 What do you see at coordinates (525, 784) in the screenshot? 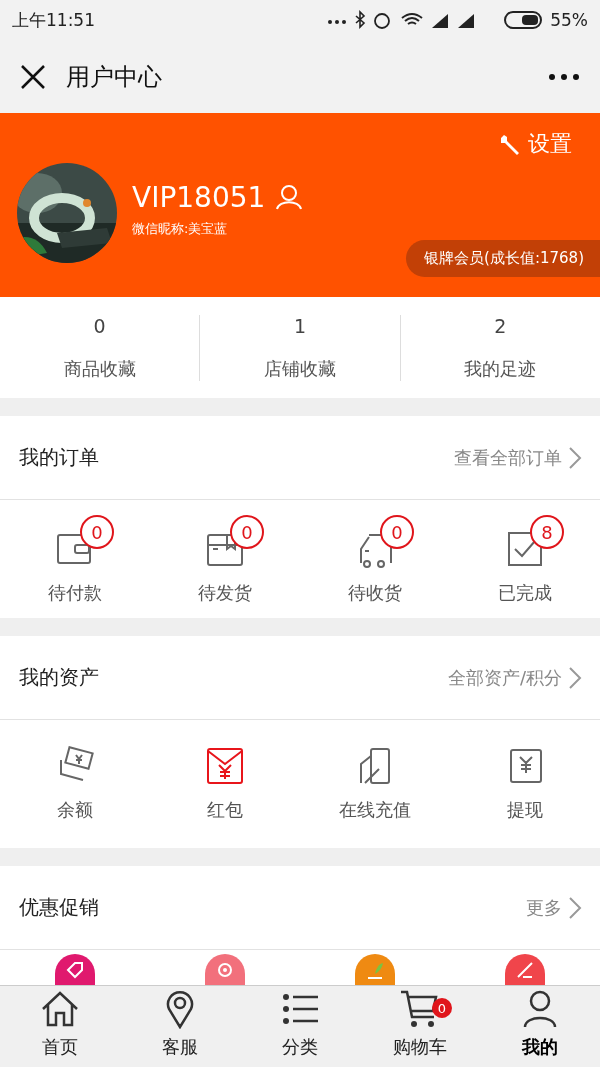
I see `grid-item: 提现` at bounding box center [525, 784].